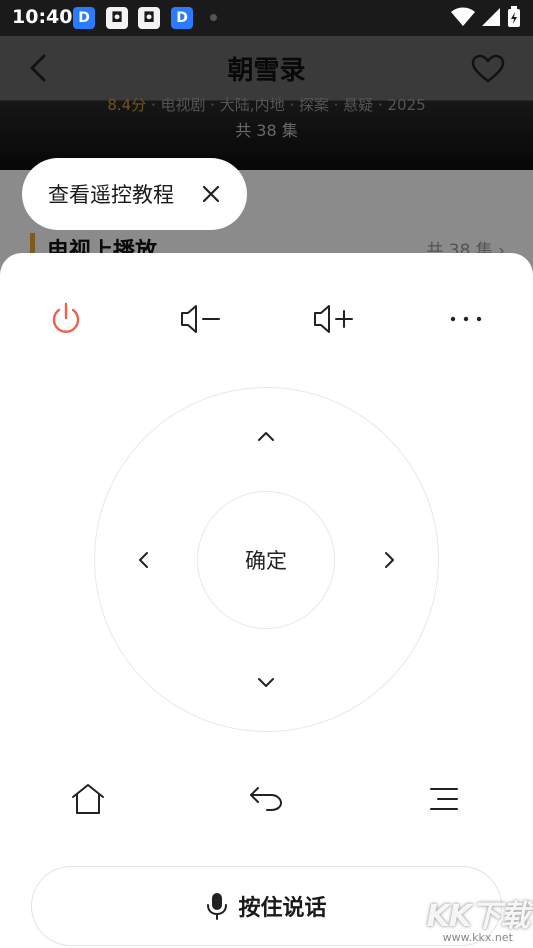  What do you see at coordinates (111, 195) in the screenshot?
I see `tutorial-label: 查看遥控教程` at bounding box center [111, 195].